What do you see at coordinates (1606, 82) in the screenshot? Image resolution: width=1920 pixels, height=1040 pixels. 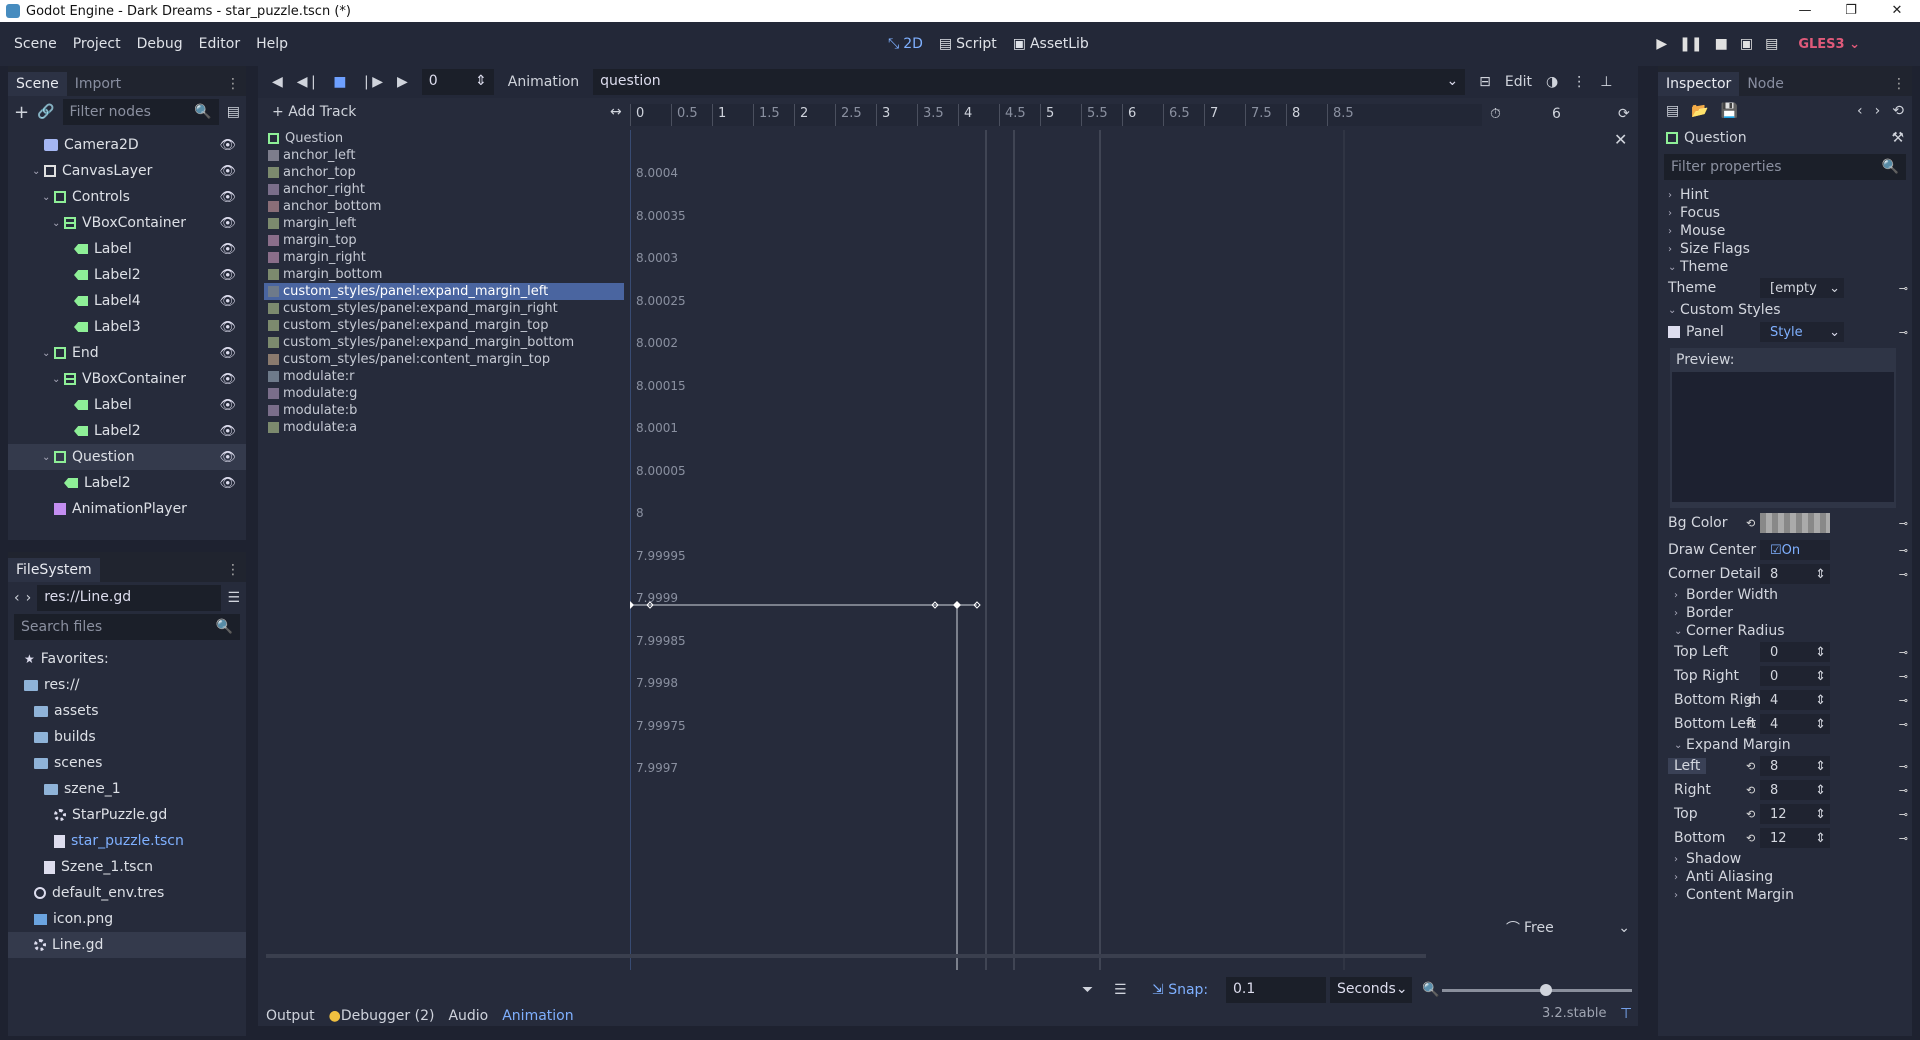 I see `pin-icon: ⊥` at bounding box center [1606, 82].